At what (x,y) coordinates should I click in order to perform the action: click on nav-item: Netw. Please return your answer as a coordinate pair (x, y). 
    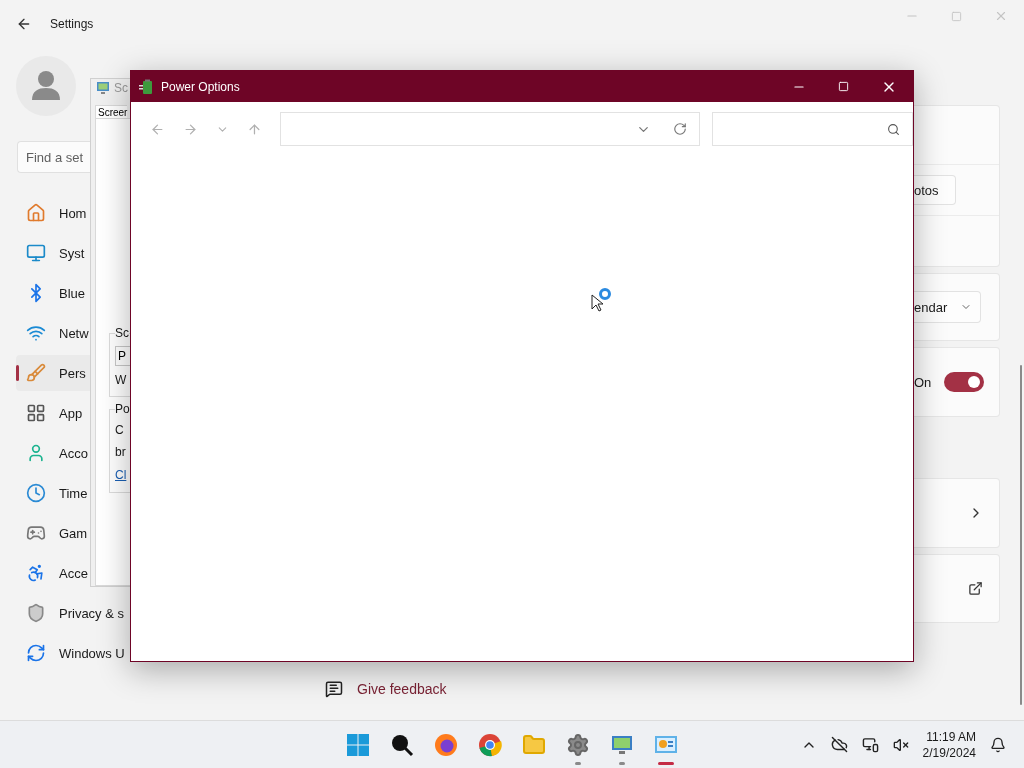
    Looking at the image, I should click on (53, 333).